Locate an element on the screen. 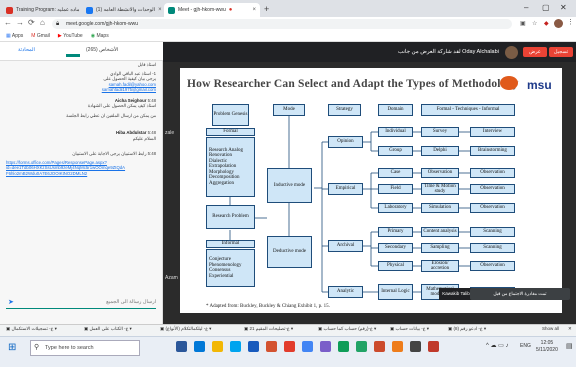 The image size is (576, 367). box-text: Sampling is located at coordinates (440, 248).